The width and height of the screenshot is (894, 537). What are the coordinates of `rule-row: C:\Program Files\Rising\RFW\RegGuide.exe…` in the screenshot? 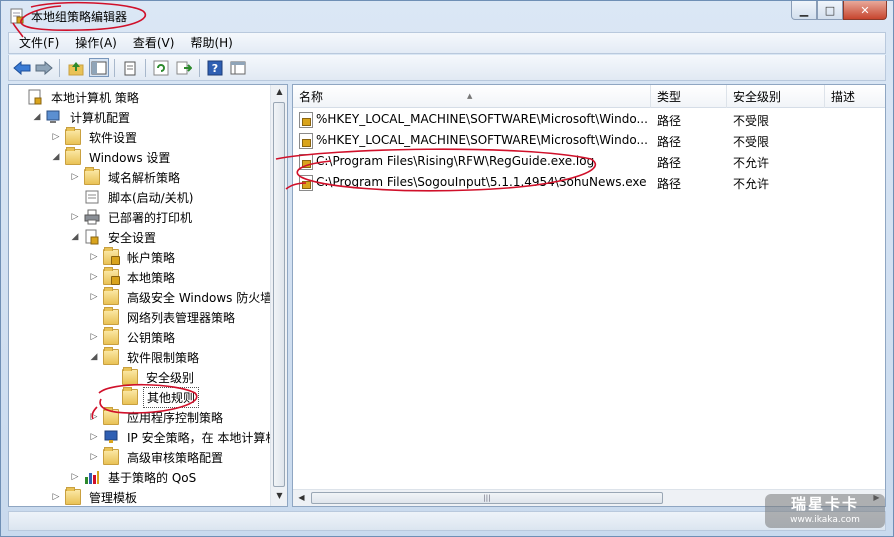 It's located at (589, 162).